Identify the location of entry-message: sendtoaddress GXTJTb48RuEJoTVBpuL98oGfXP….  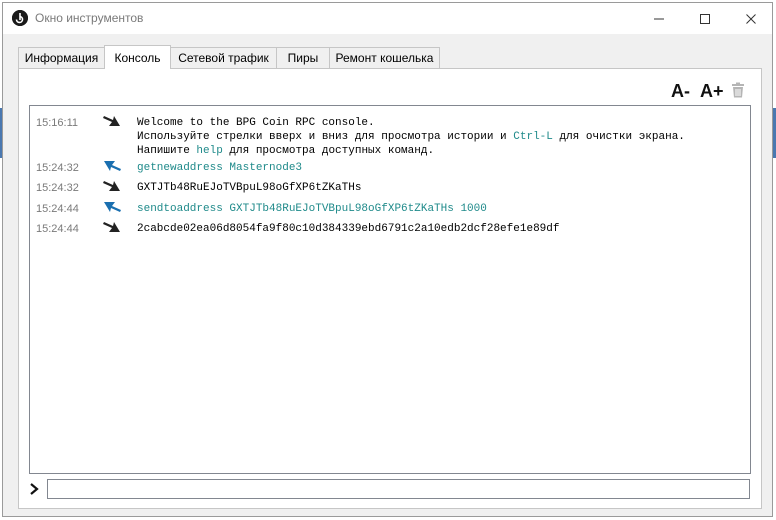
(312, 209).